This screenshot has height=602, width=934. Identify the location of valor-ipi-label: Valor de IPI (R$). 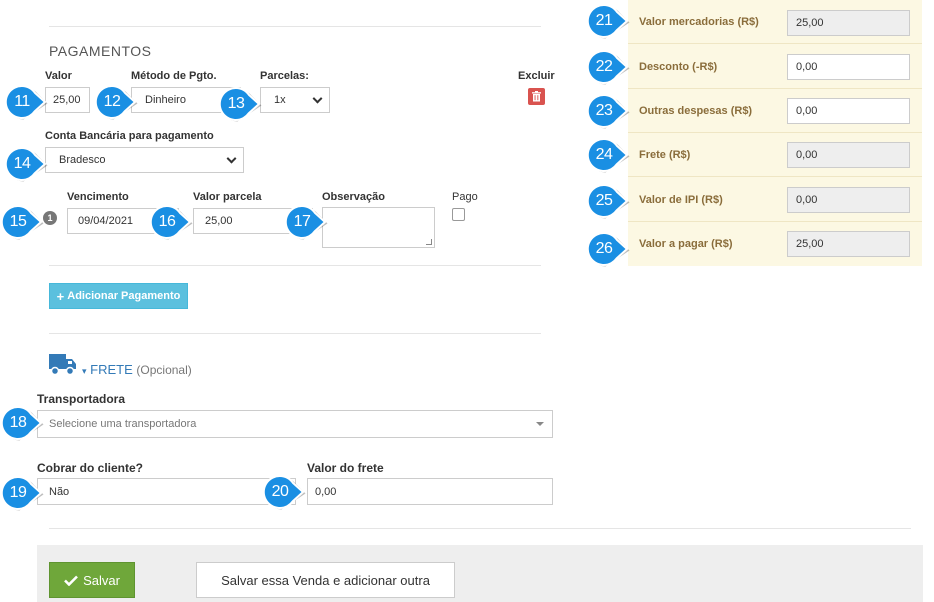
(681, 200).